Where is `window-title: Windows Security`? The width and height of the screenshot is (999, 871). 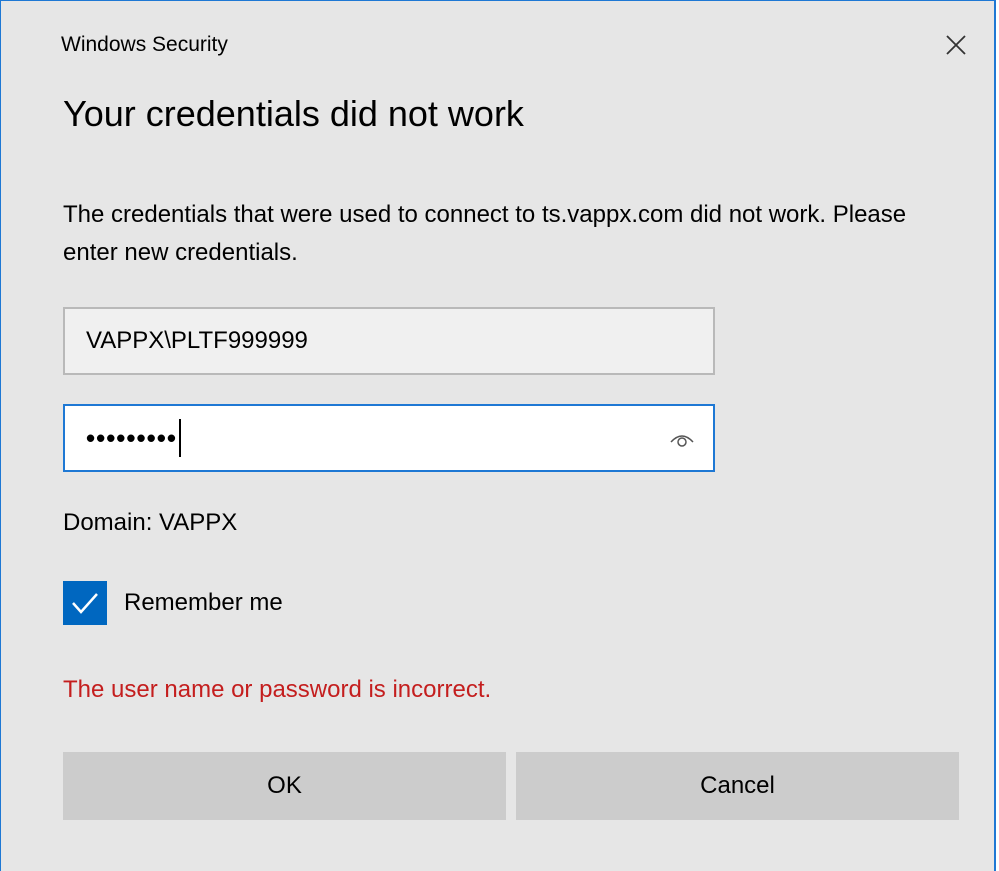
window-title: Windows Security is located at coordinates (144, 44).